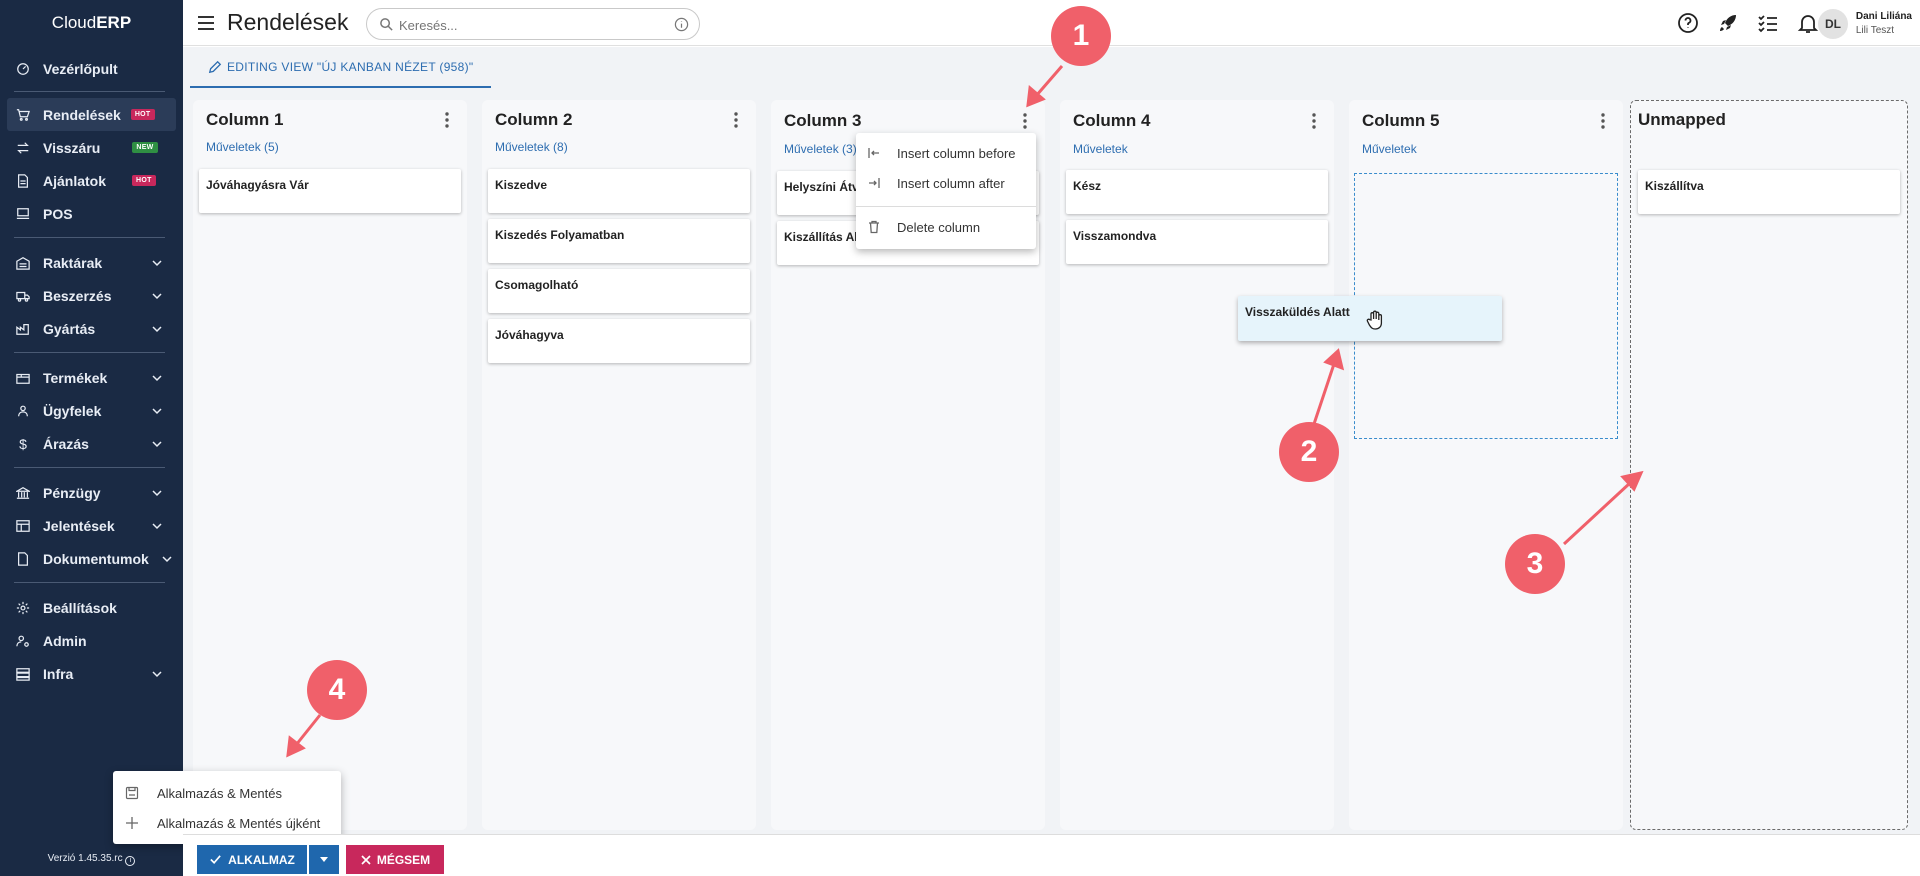 The image size is (1920, 876). Describe the element at coordinates (91, 213) in the screenshot. I see `sidebar-item-pos: POS` at that location.